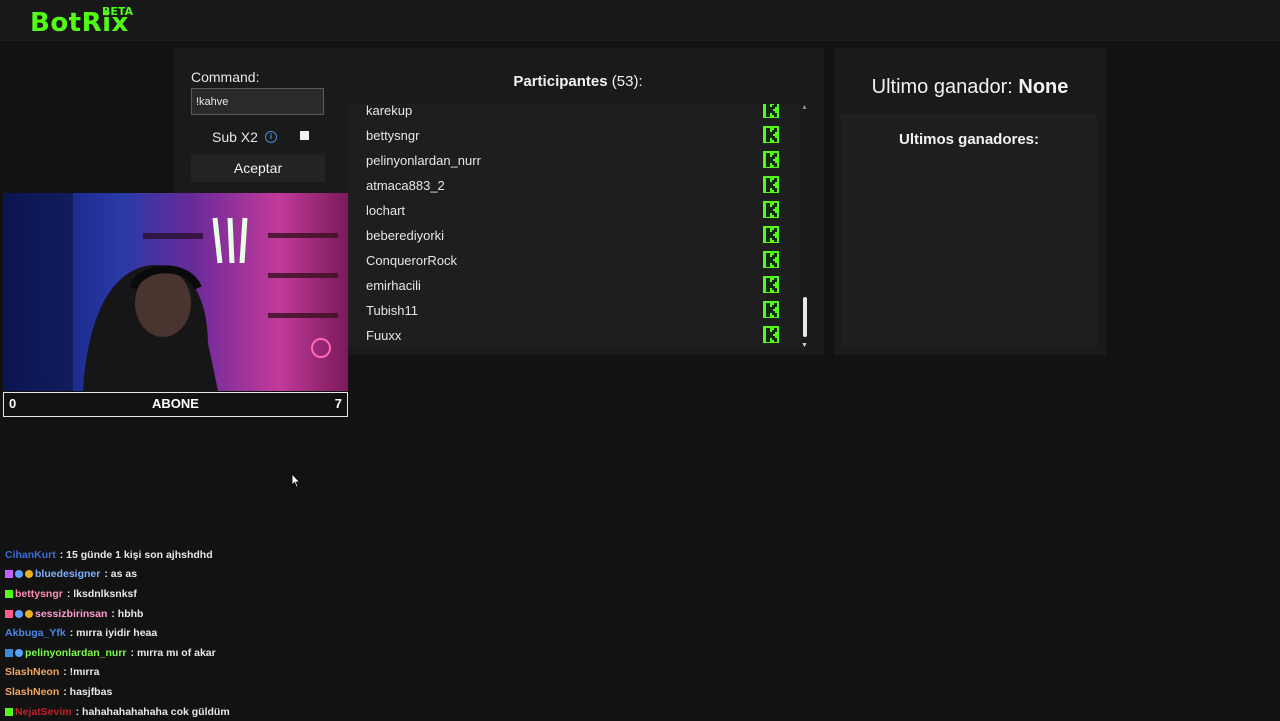 This screenshot has height=721, width=1280. What do you see at coordinates (942, 87) in the screenshot?
I see `last-winner-label: Ultimo ganador:` at bounding box center [942, 87].